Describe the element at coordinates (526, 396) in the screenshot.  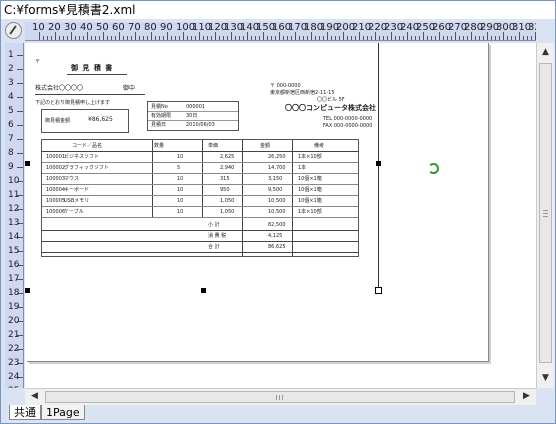
I see `scroll-right-button: ▶` at that location.